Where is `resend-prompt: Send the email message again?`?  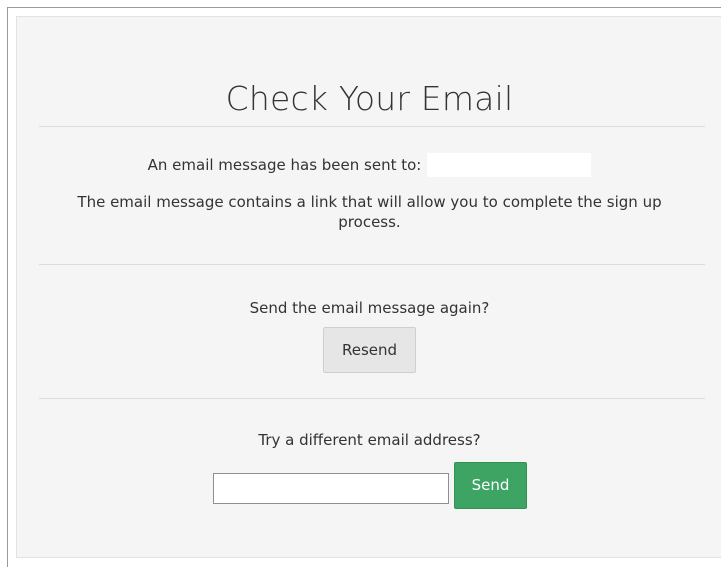 resend-prompt: Send the email message again? is located at coordinates (369, 308).